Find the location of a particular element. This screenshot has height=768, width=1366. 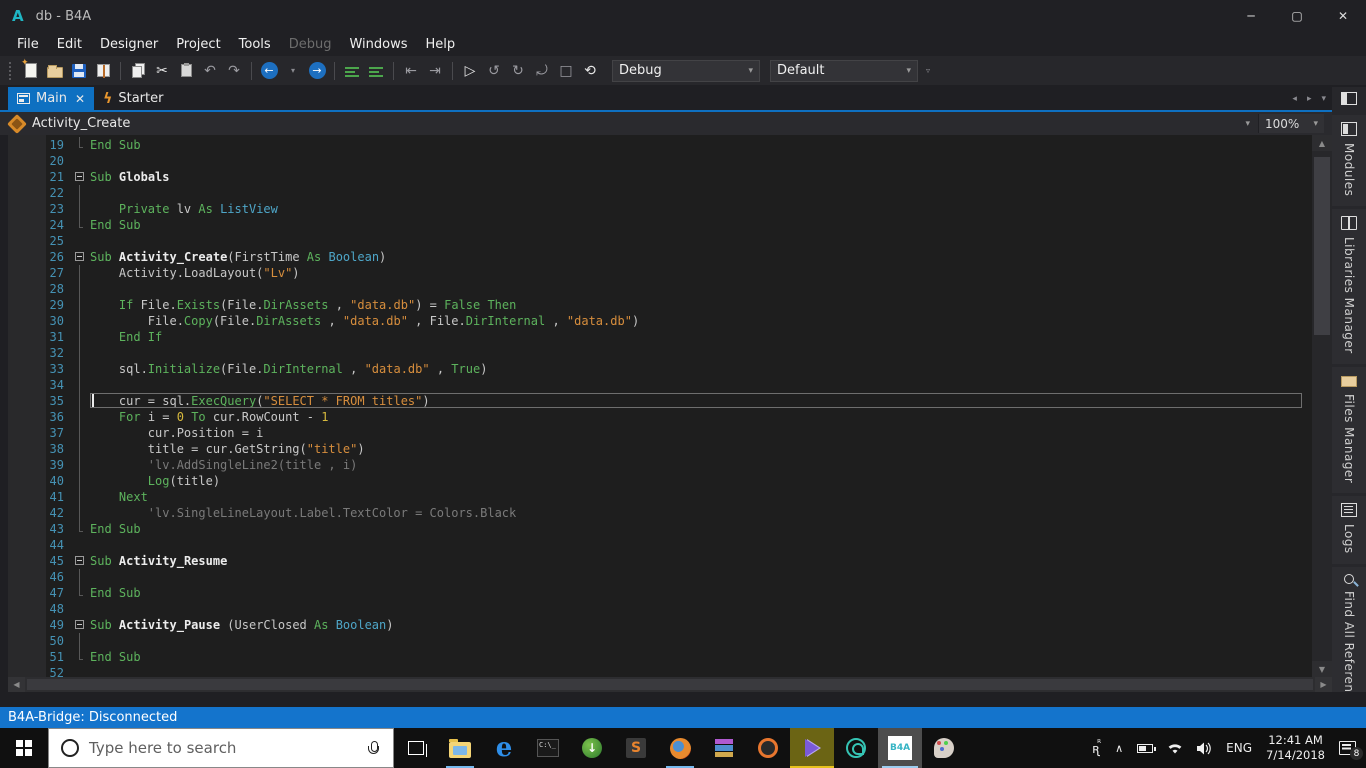

code-line: 23 Private lv As ListView is located at coordinates (656, 209).